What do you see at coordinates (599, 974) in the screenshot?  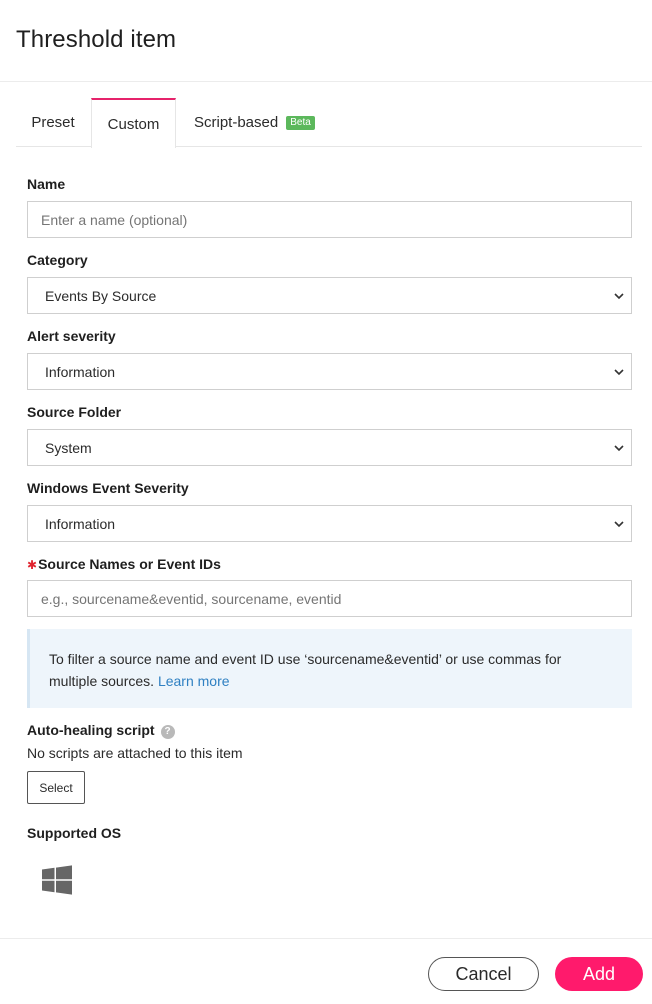 I see `add-button: Add` at bounding box center [599, 974].